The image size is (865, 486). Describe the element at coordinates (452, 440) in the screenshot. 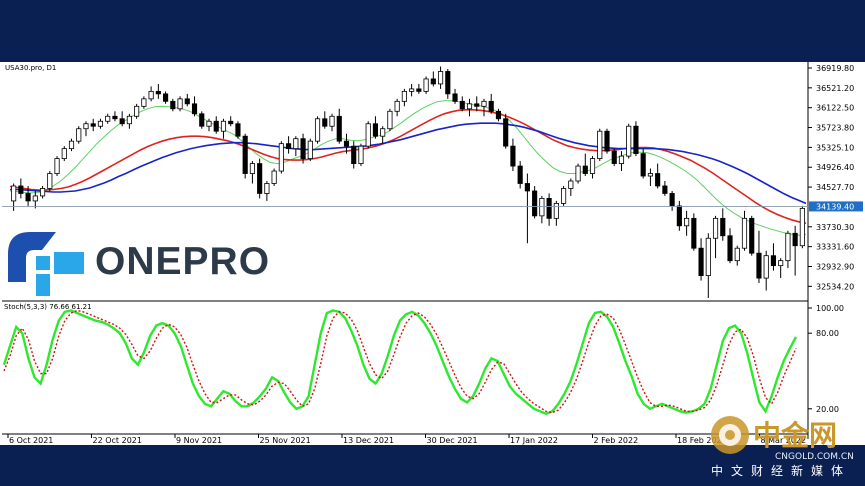

I see `time-tick-label: 30 Dec 2021` at that location.